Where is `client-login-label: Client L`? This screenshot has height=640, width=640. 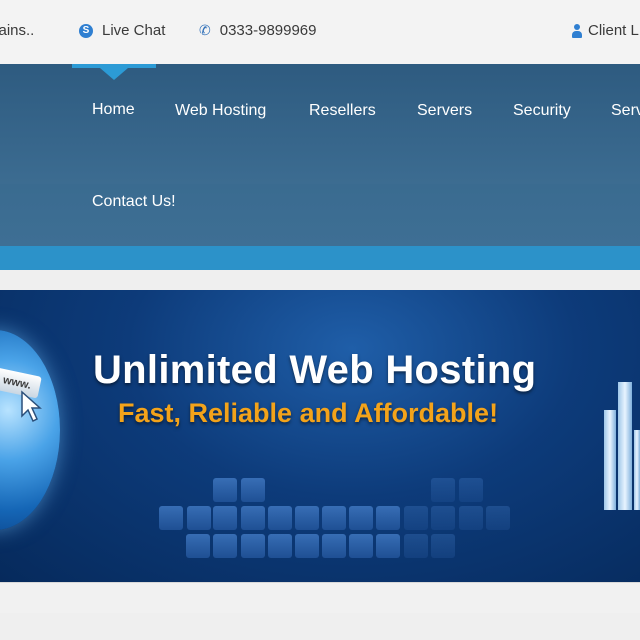
client-login-label: Client L is located at coordinates (613, 30).